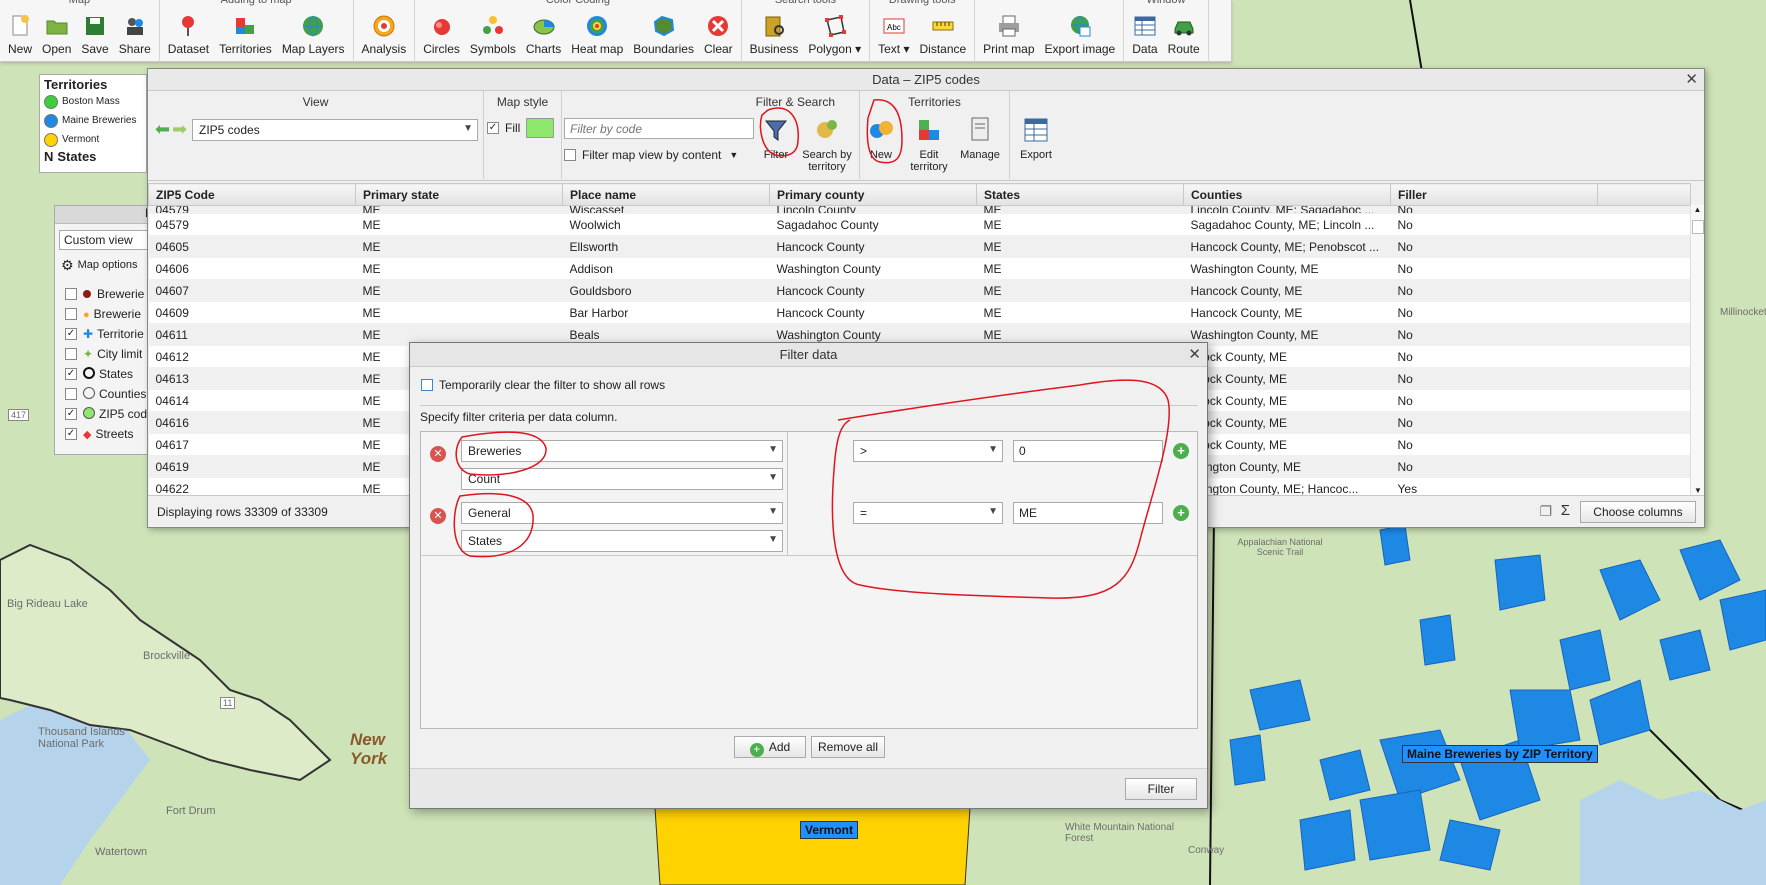 Image resolution: width=1766 pixels, height=885 pixels. What do you see at coordinates (774, 31) in the screenshot?
I see `business-button: Business` at bounding box center [774, 31].